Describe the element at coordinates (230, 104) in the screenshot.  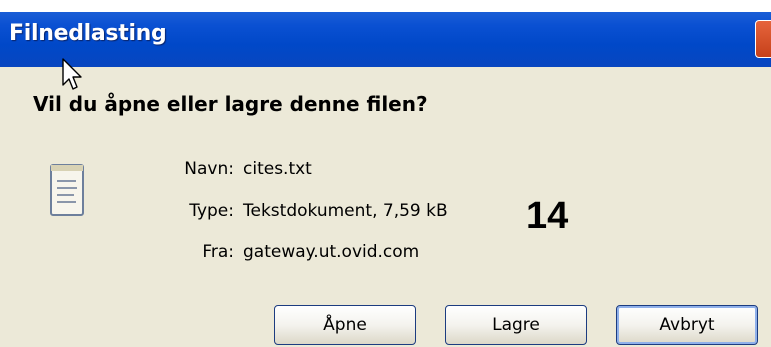
I see `download-question: Vil du åpne eller lagre denne filen?` at that location.